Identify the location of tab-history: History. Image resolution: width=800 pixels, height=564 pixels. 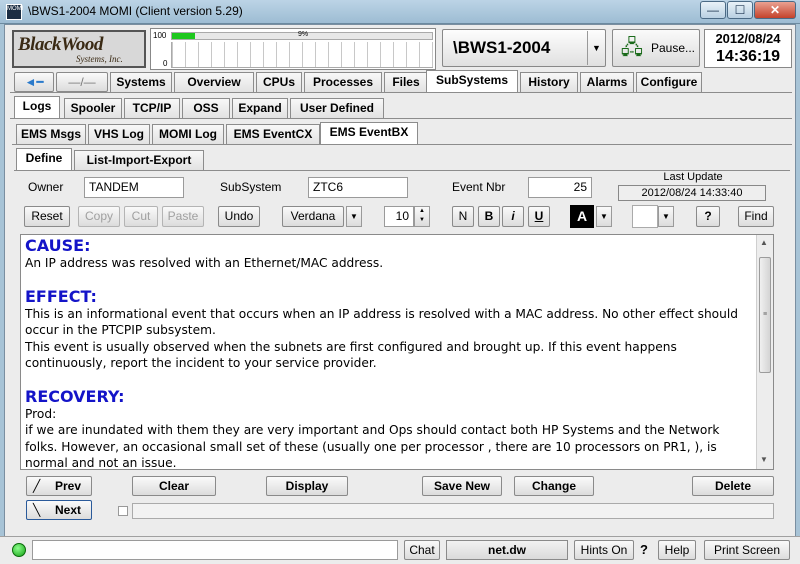
(549, 82).